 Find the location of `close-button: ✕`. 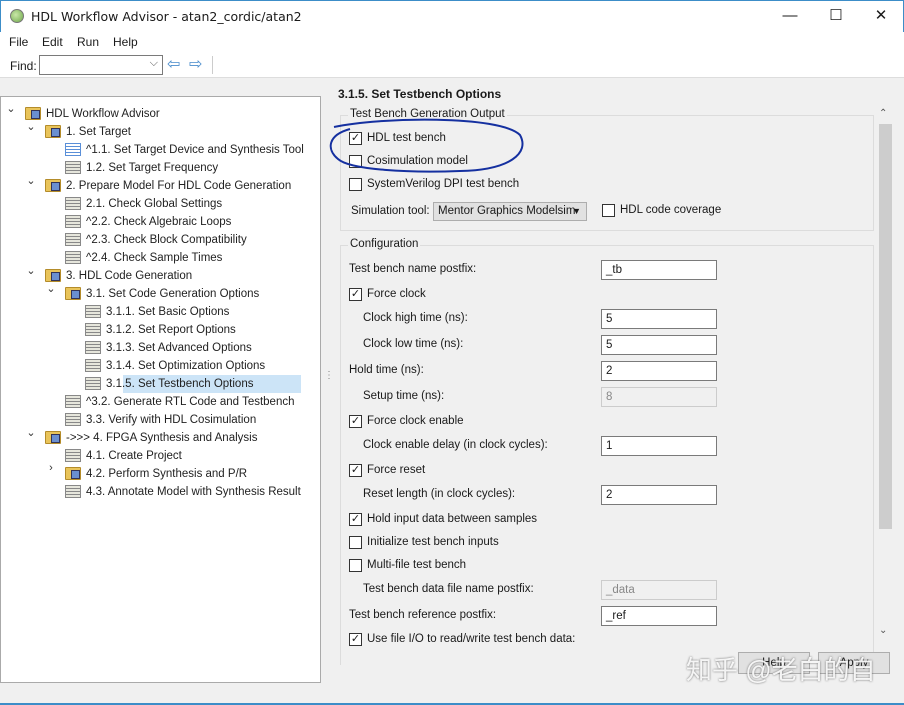

close-button: ✕ is located at coordinates (881, 16).